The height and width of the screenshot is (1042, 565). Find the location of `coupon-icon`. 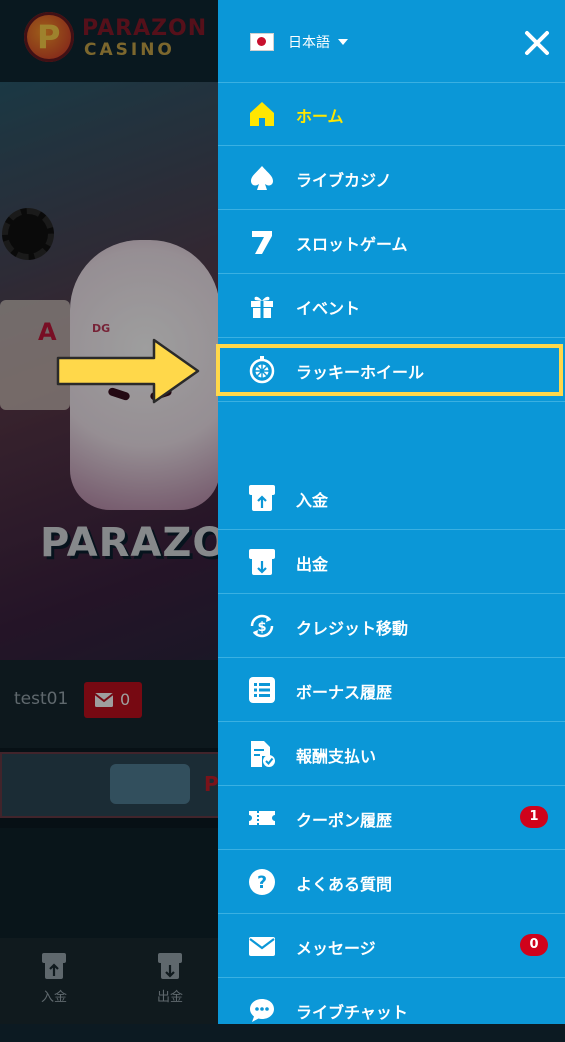

coupon-icon is located at coordinates (262, 818).